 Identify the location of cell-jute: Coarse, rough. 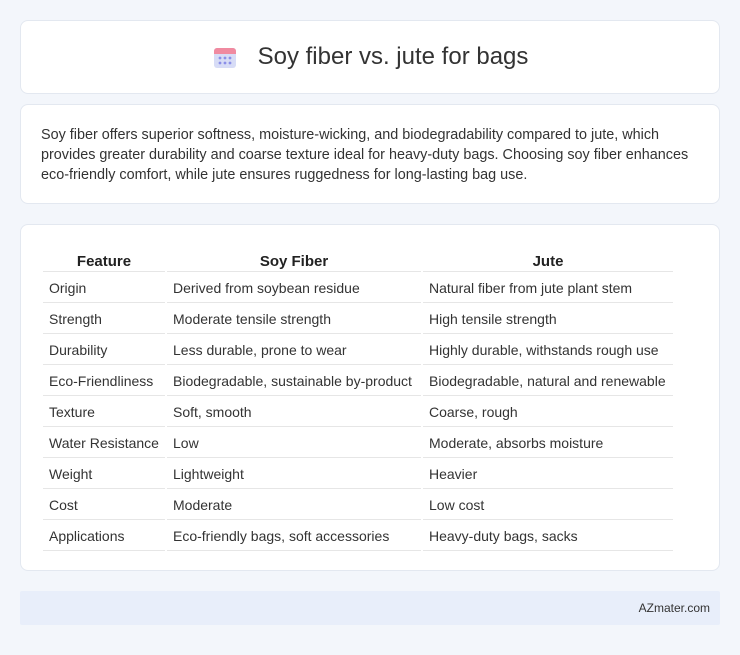
(548, 412).